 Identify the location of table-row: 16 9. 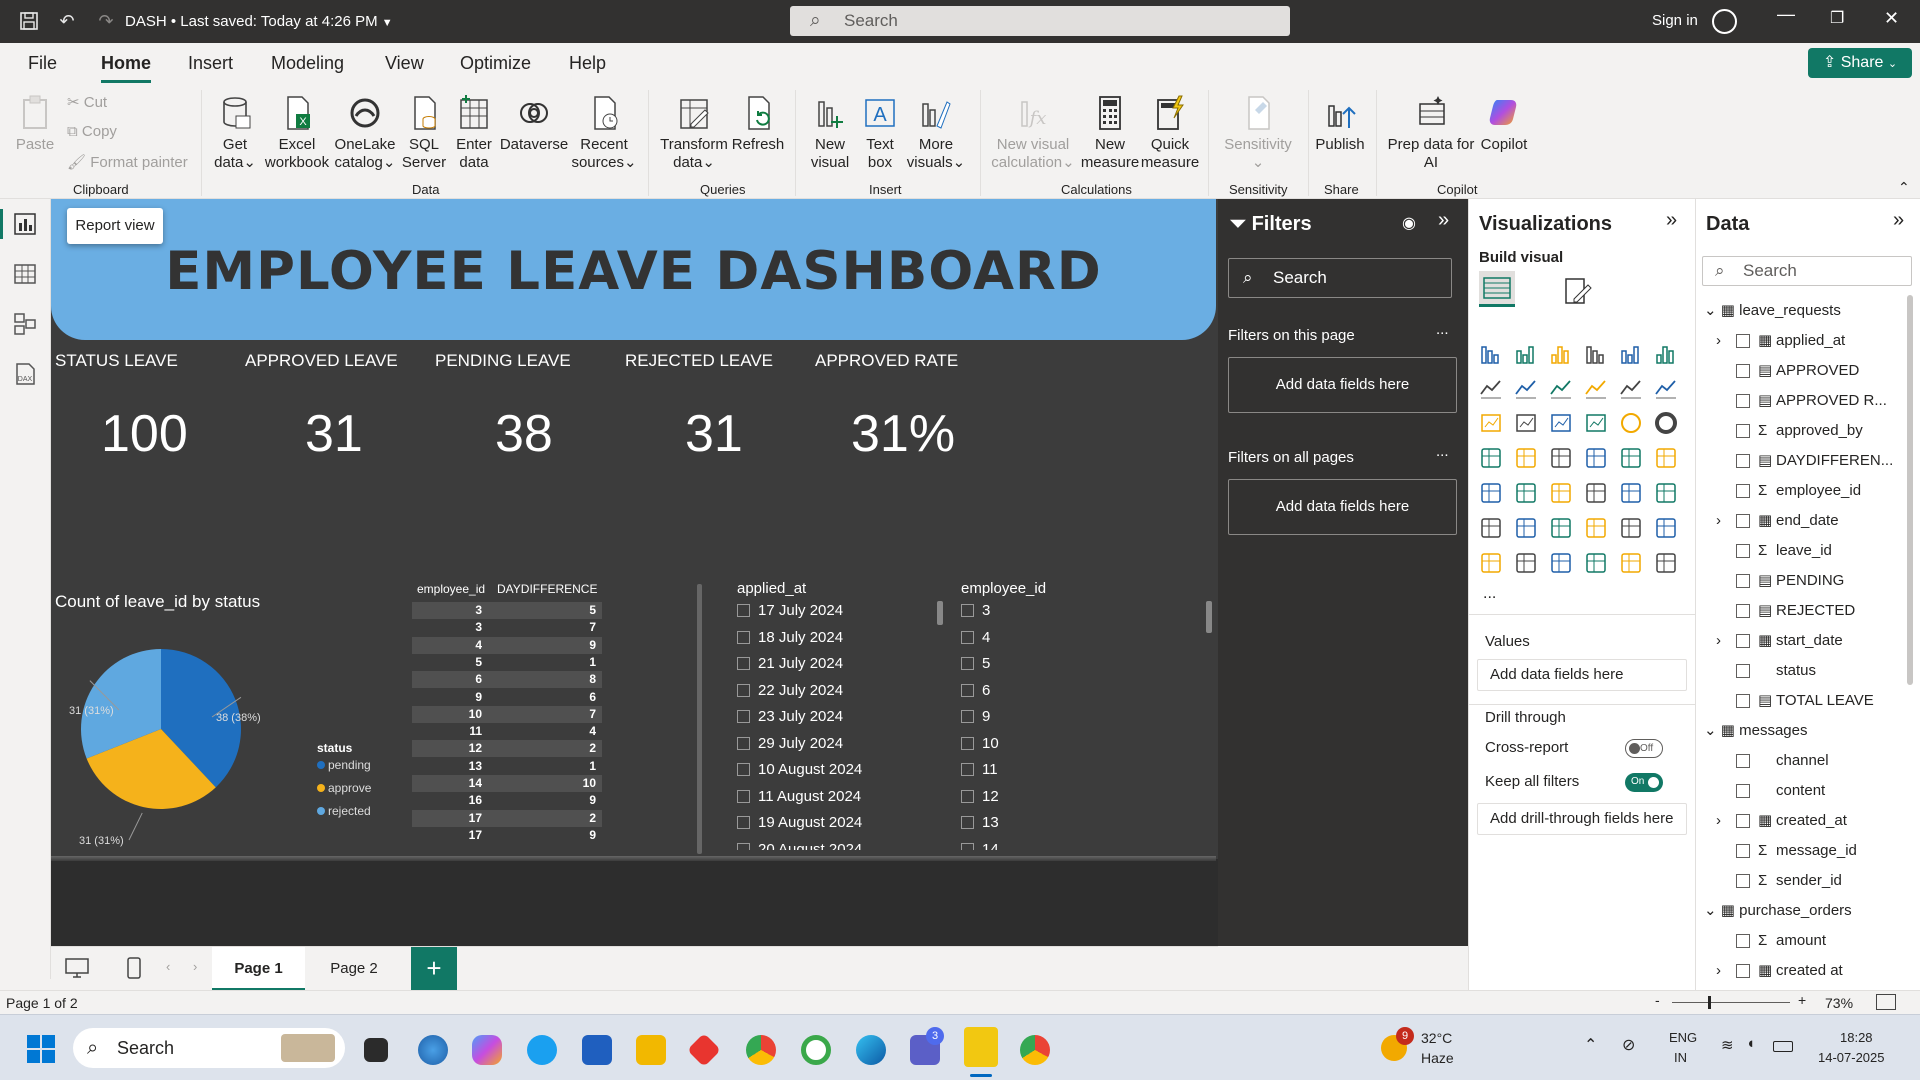
(507, 801).